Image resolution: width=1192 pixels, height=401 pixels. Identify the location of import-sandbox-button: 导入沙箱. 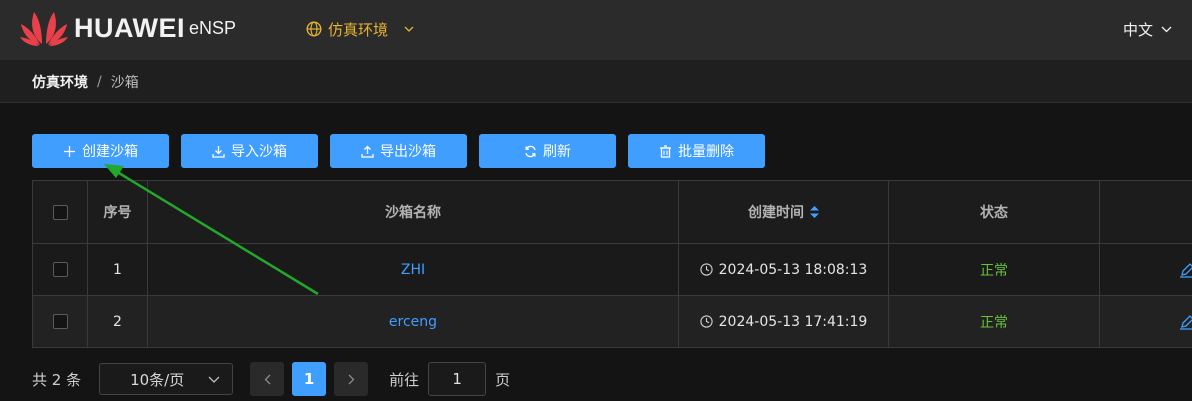
(249, 151).